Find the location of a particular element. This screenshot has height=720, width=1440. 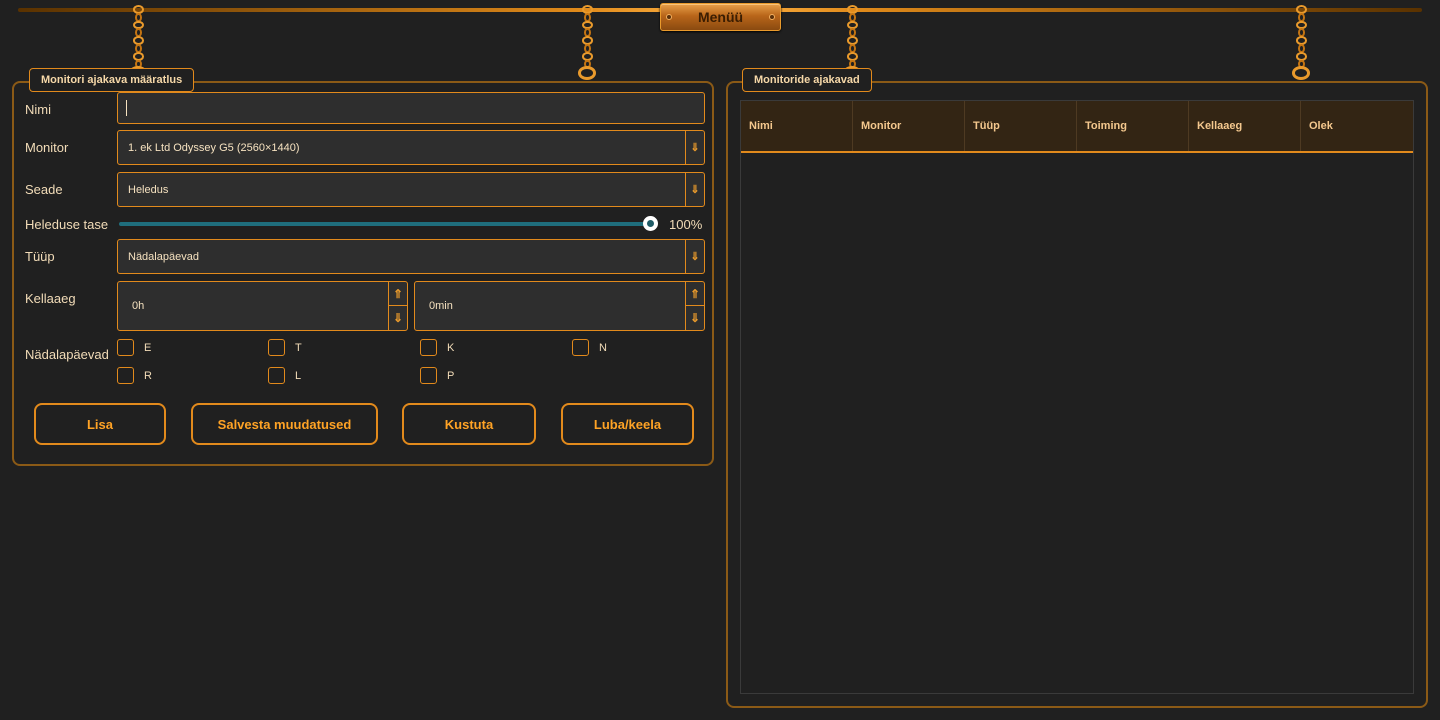

table-header: Nimi Monitor Tüüp Toiming Kellaaeg Olek is located at coordinates (1077, 127).